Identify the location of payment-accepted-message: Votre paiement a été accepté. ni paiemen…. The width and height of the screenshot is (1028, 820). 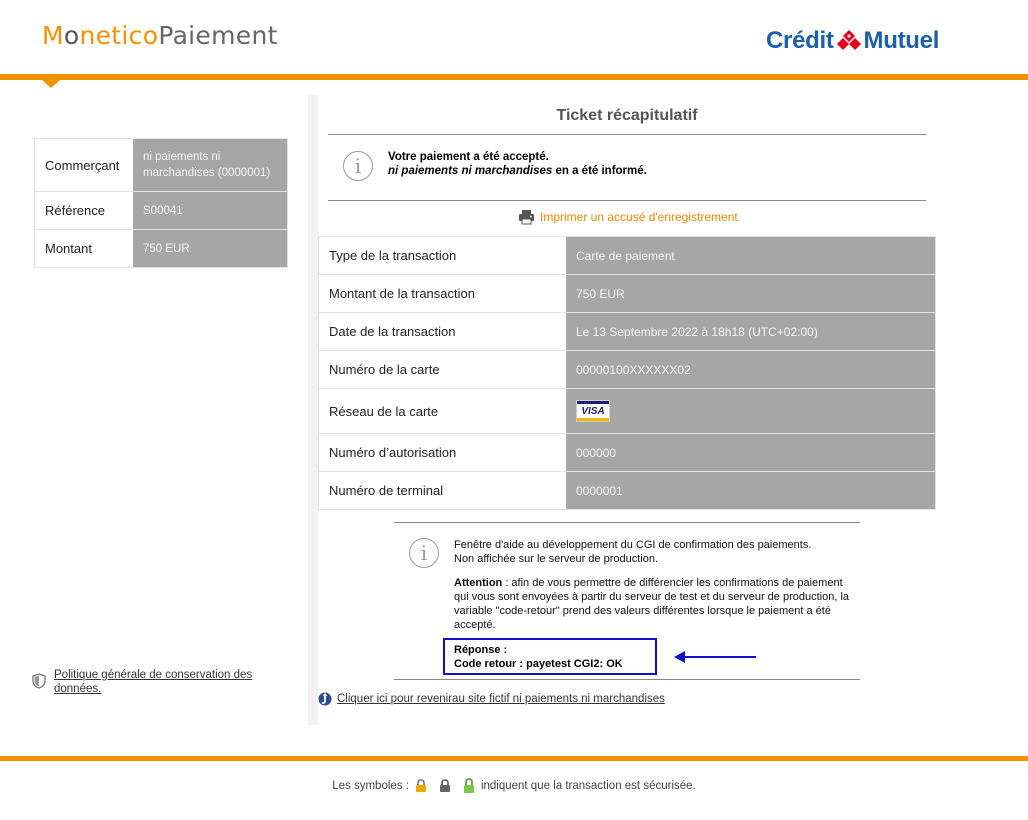
(517, 164).